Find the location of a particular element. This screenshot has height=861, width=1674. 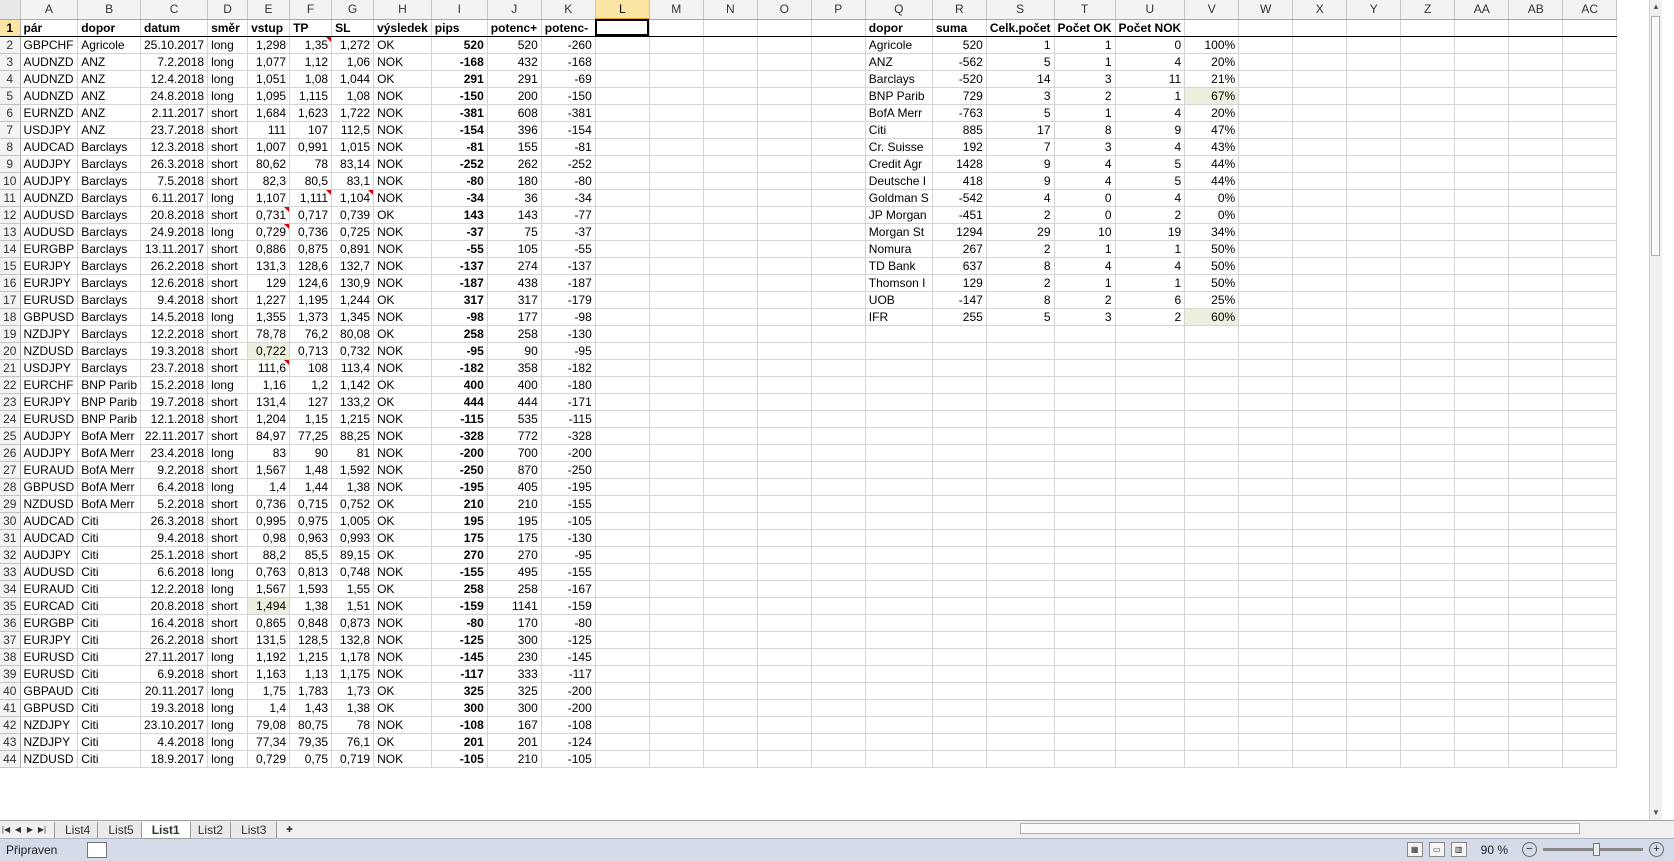

cell: 34% is located at coordinates (1212, 232).